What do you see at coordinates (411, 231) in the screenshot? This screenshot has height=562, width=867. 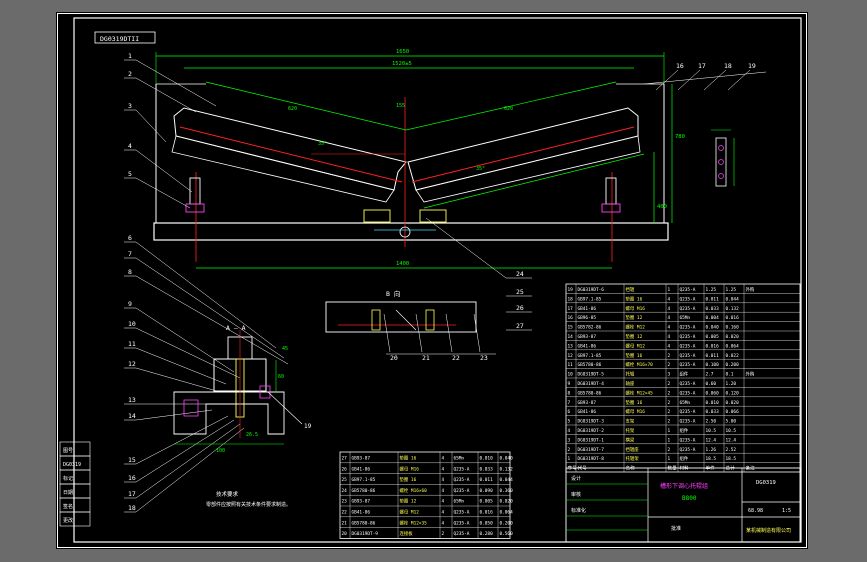 I see `base-beam` at bounding box center [411, 231].